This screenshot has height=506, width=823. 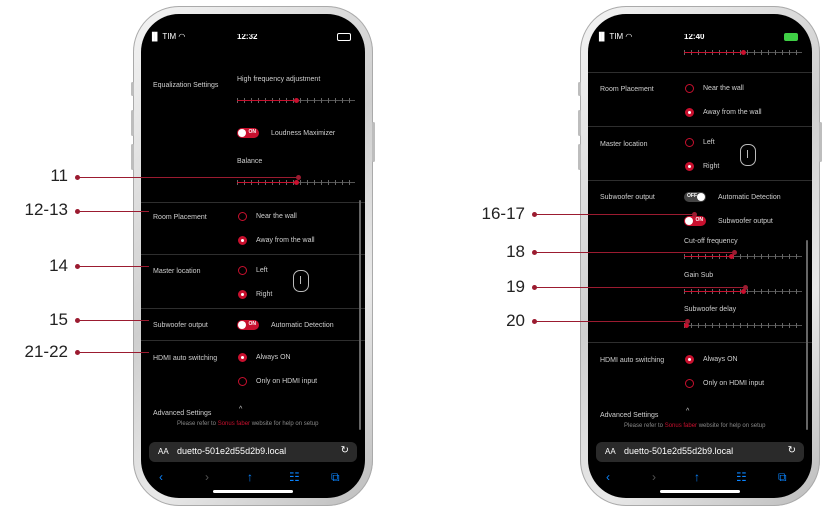 What do you see at coordinates (279, 79) in the screenshot?
I see `high-frequency-label: High frequency adjustment` at bounding box center [279, 79].